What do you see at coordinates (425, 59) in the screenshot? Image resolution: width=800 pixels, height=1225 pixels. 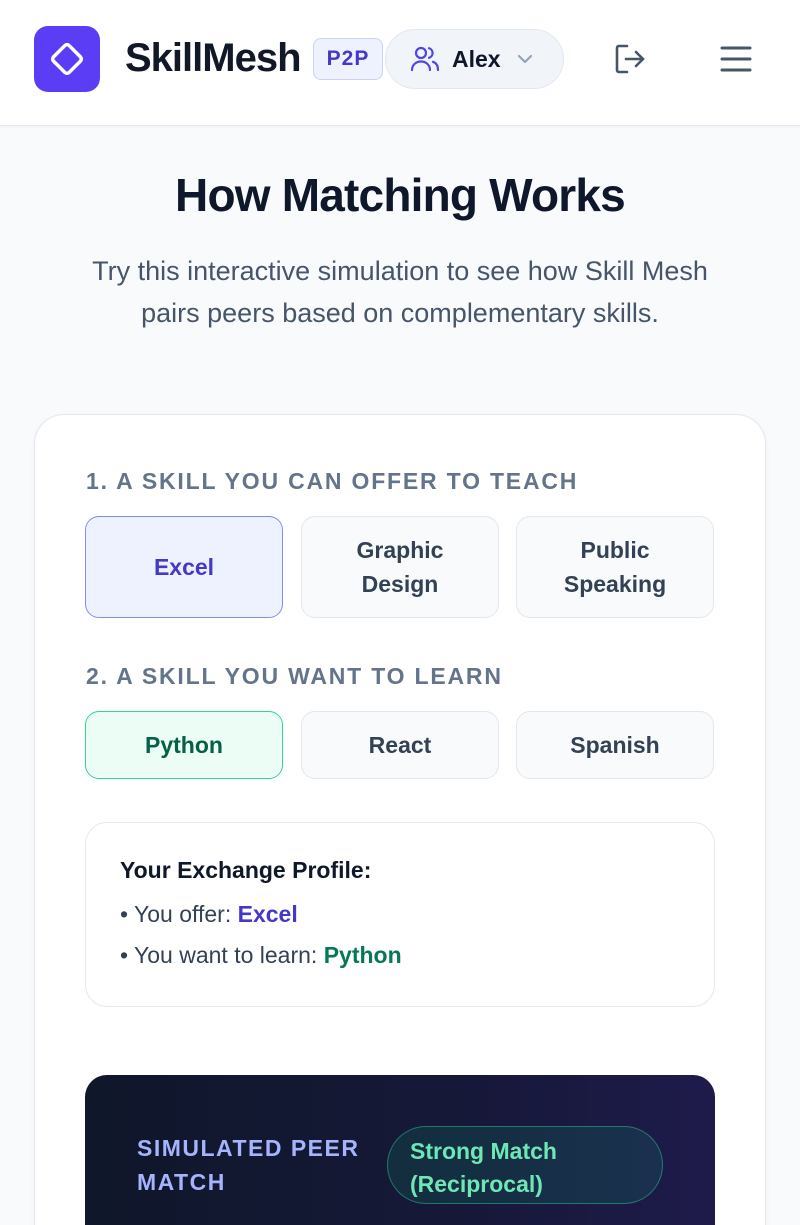 I see `users-icon` at bounding box center [425, 59].